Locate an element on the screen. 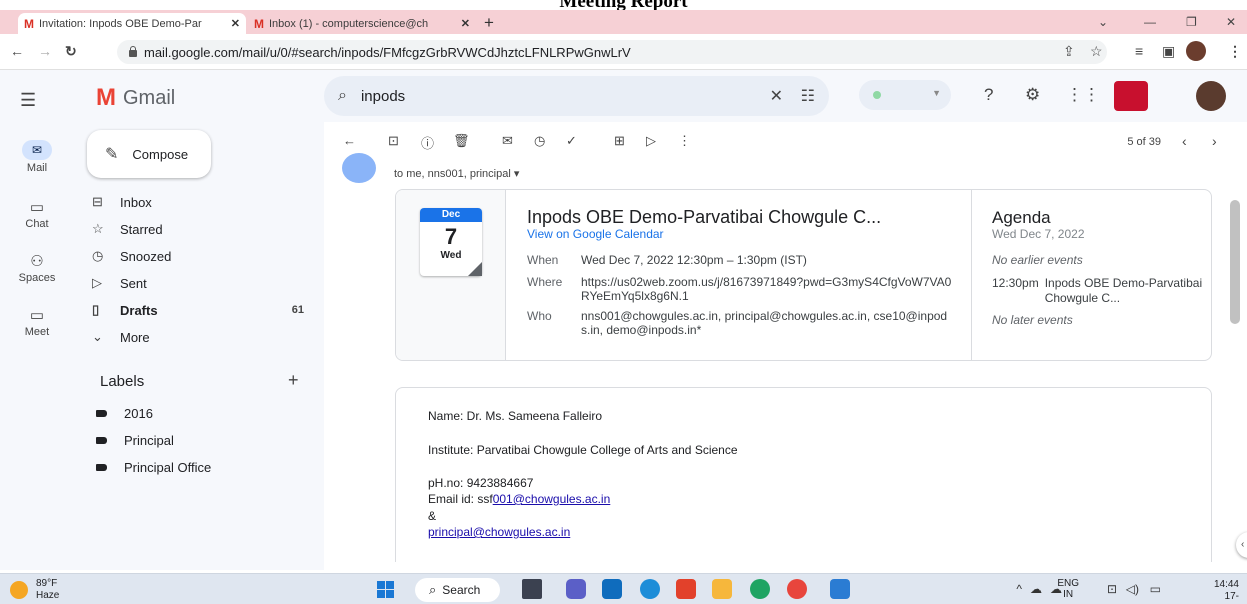 This screenshot has height=604, width=1247. agenda-date: Wed Dec 7, 2022 is located at coordinates (1038, 234).